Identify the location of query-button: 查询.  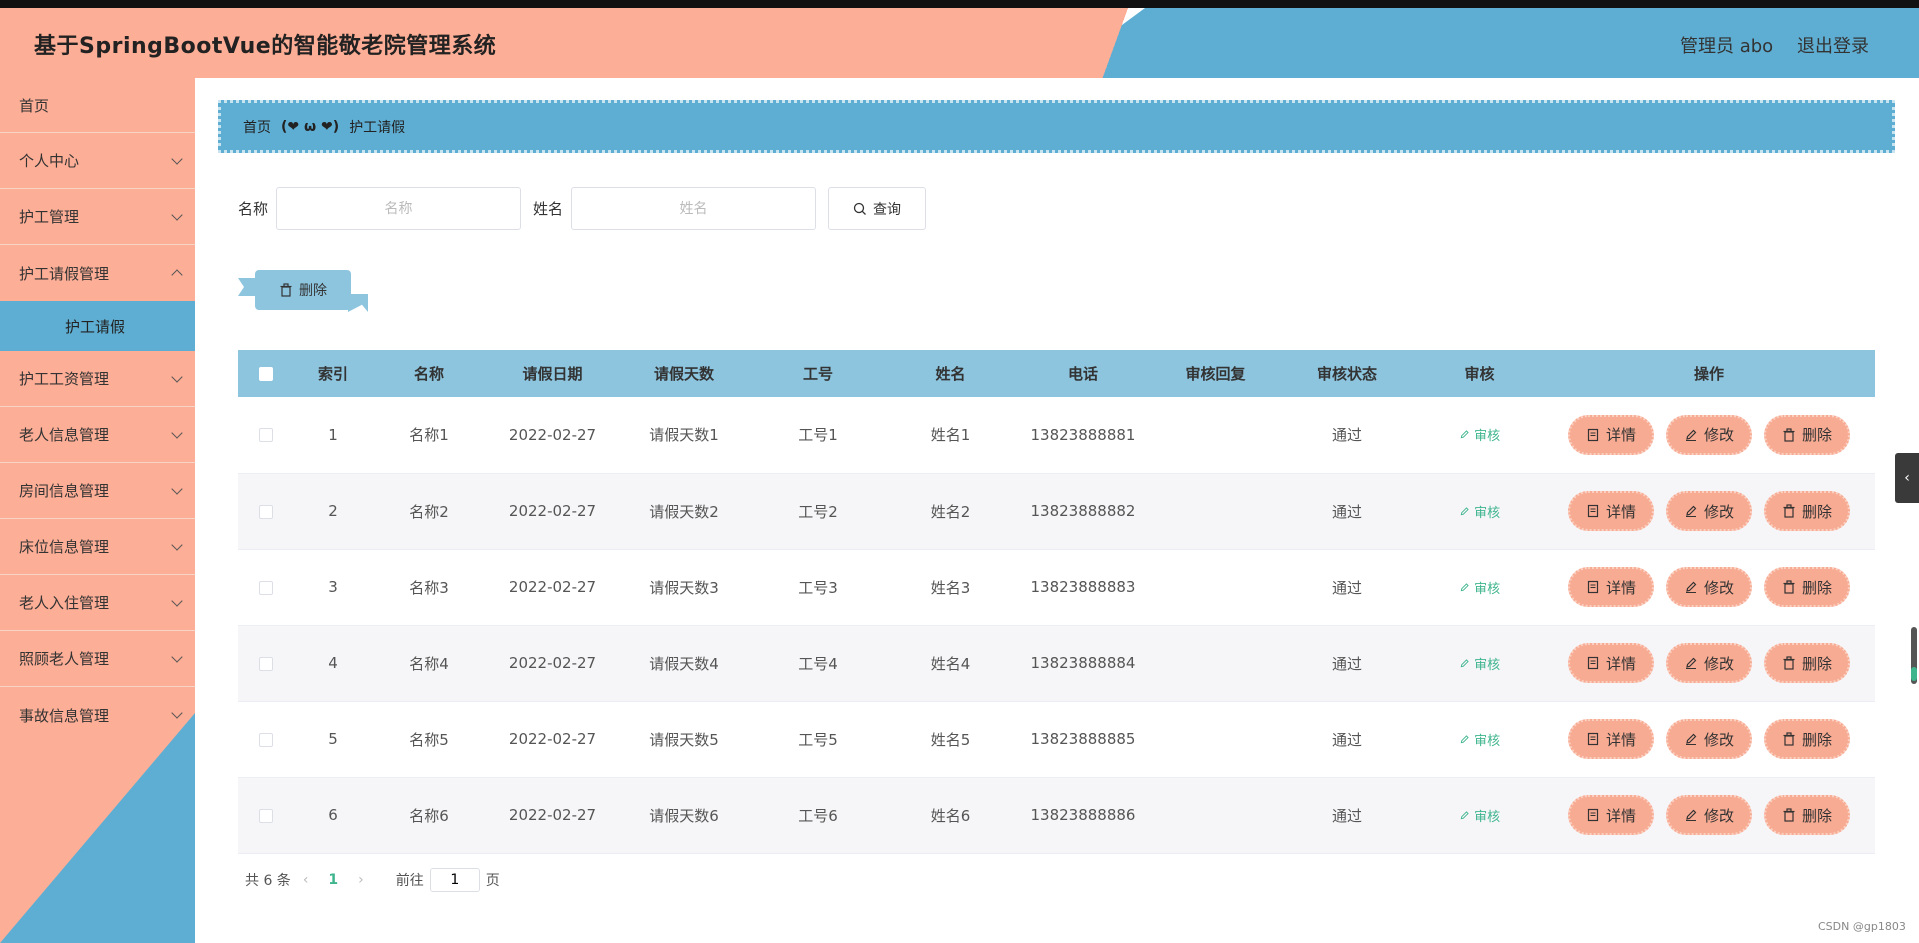
(877, 208).